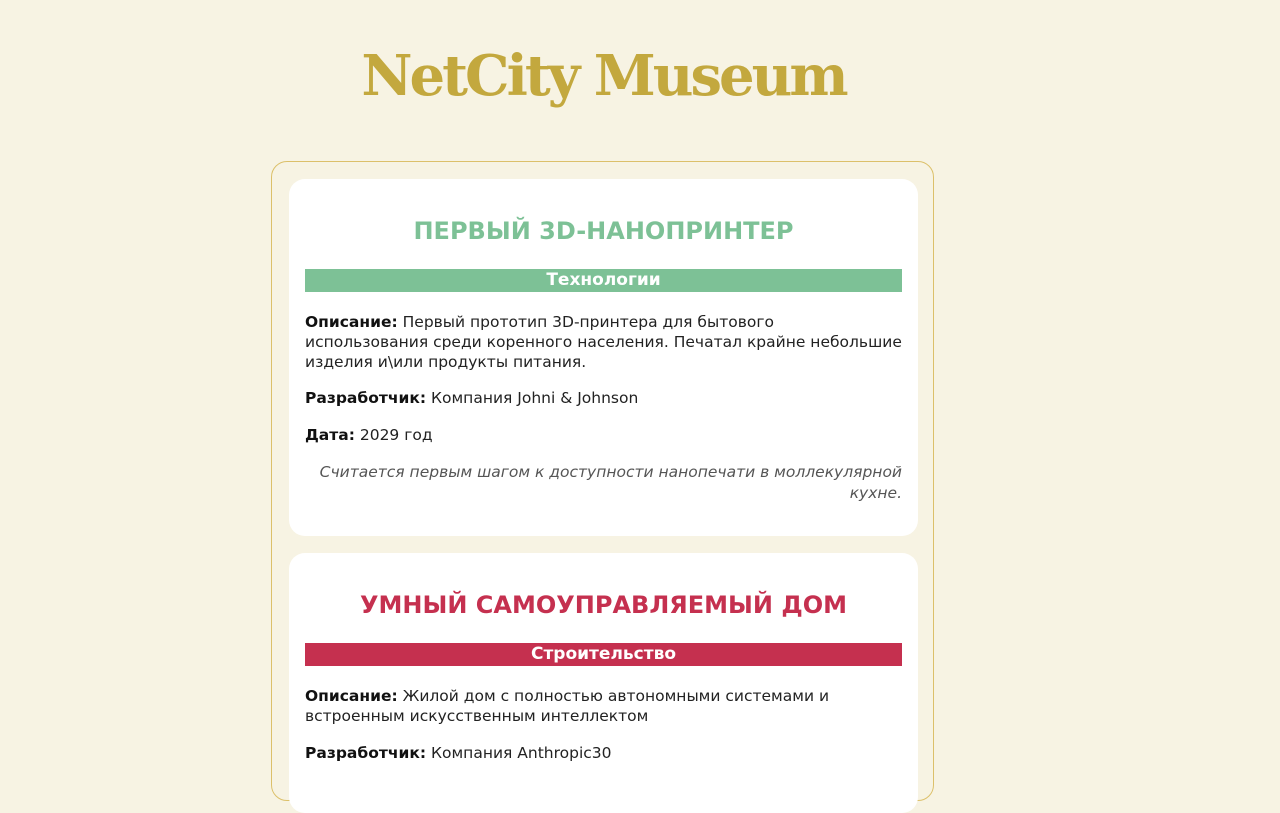  I want to click on developer-text: Компания Johni & Johnson, so click(535, 398).